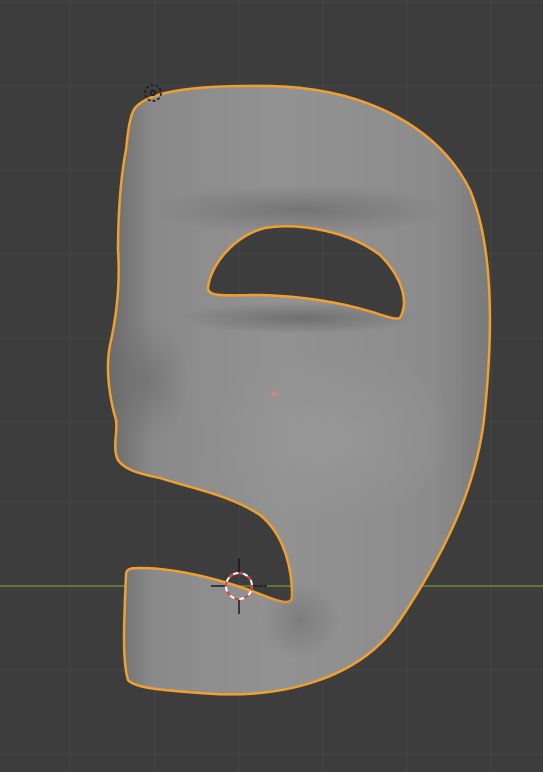 The height and width of the screenshot is (772, 543). Describe the element at coordinates (320, 430) in the screenshot. I see `cheek-highlight` at that location.